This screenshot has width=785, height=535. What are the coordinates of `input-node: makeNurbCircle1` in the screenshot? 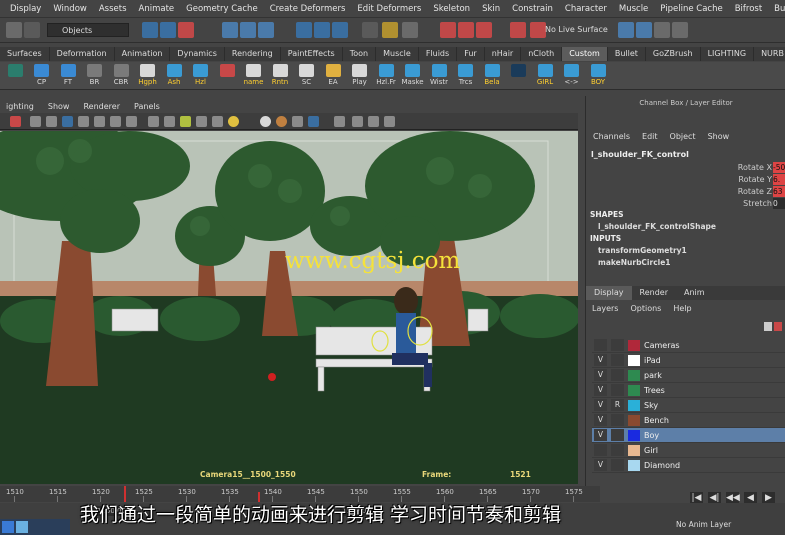 It's located at (634, 262).